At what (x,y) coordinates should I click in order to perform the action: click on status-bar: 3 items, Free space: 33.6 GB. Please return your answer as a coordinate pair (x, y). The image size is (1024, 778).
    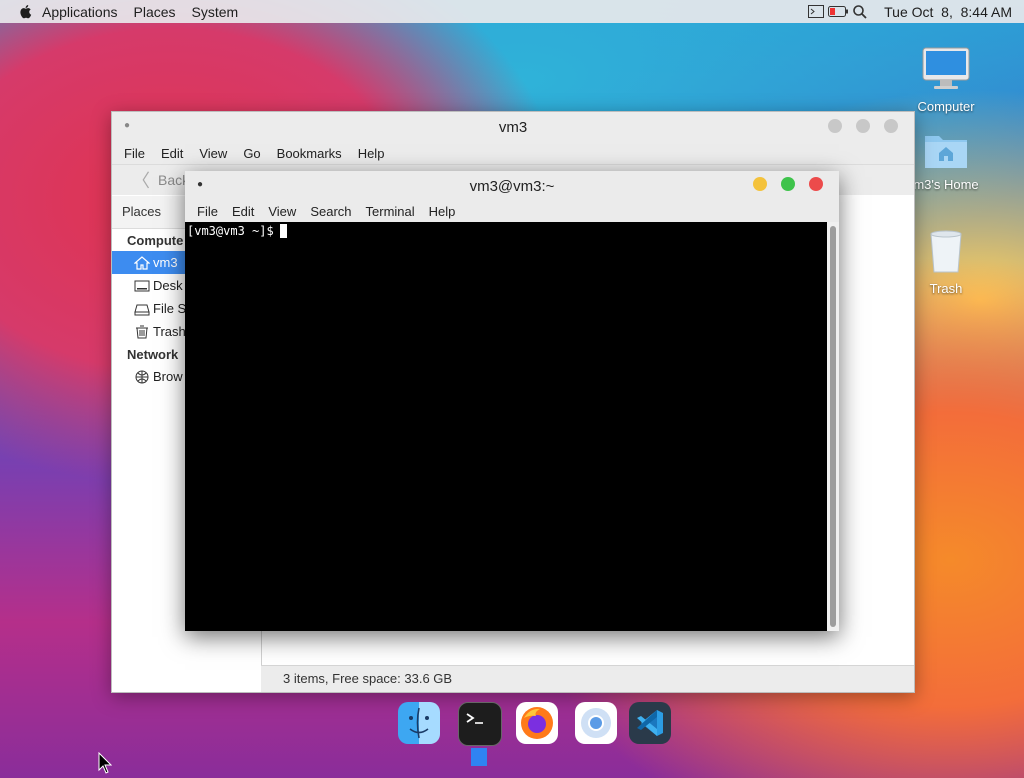
    Looking at the image, I should click on (587, 678).